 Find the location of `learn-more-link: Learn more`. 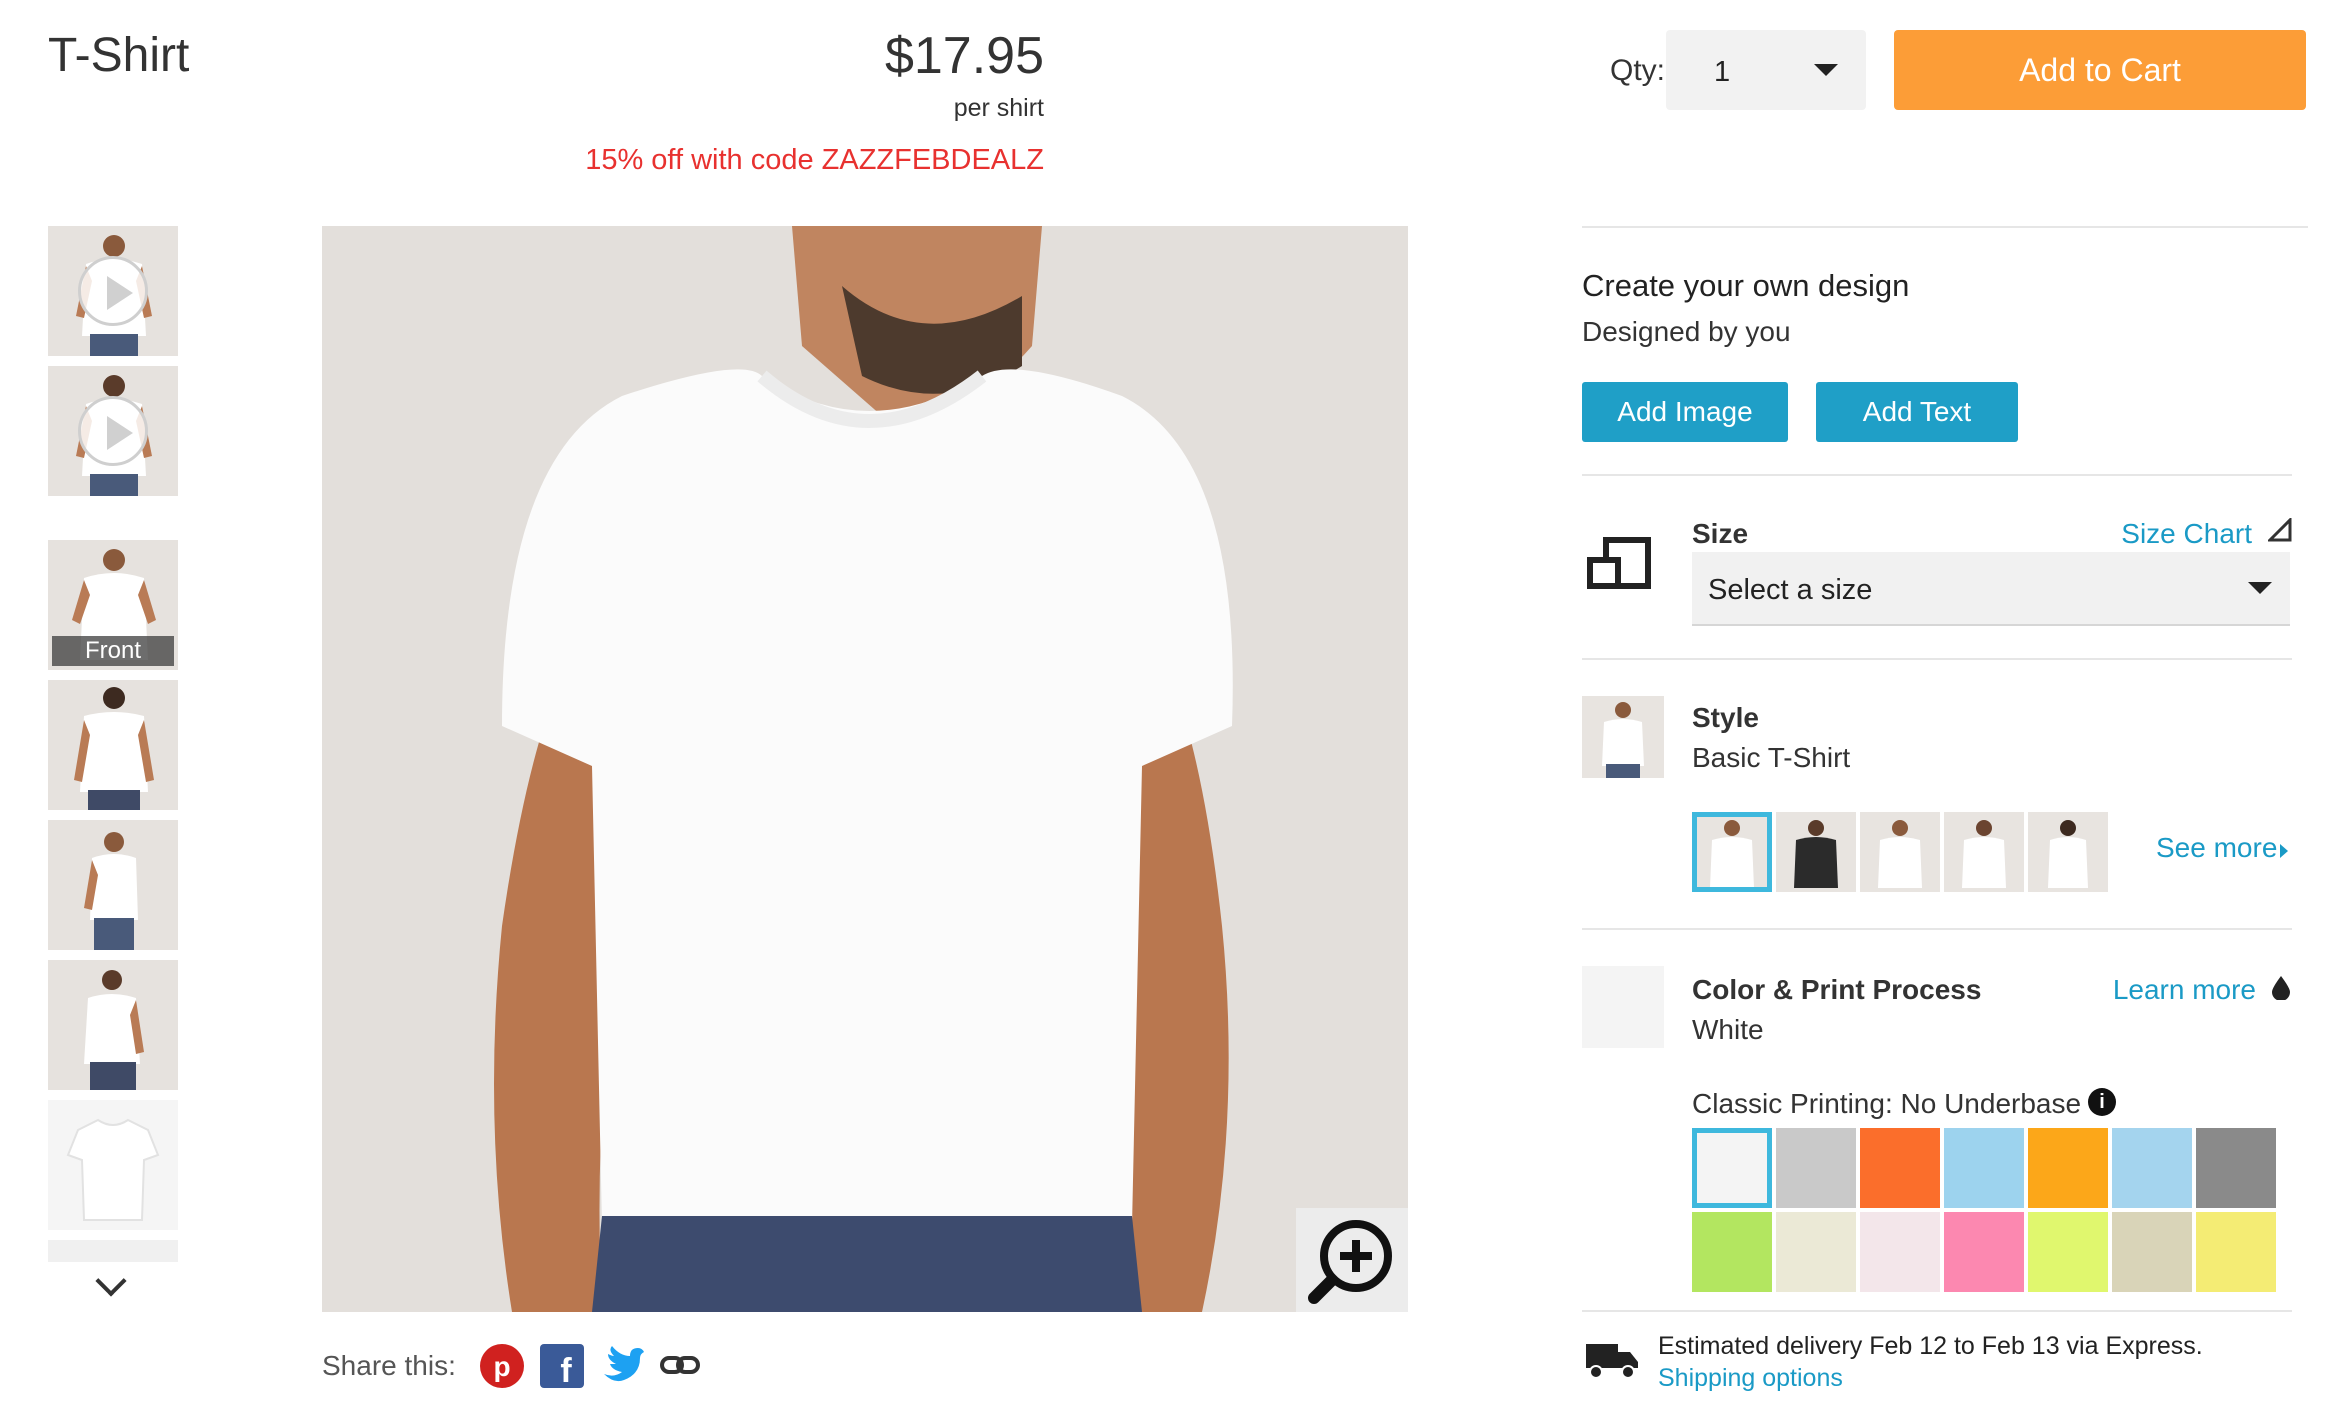

learn-more-link: Learn more is located at coordinates (2184, 990).